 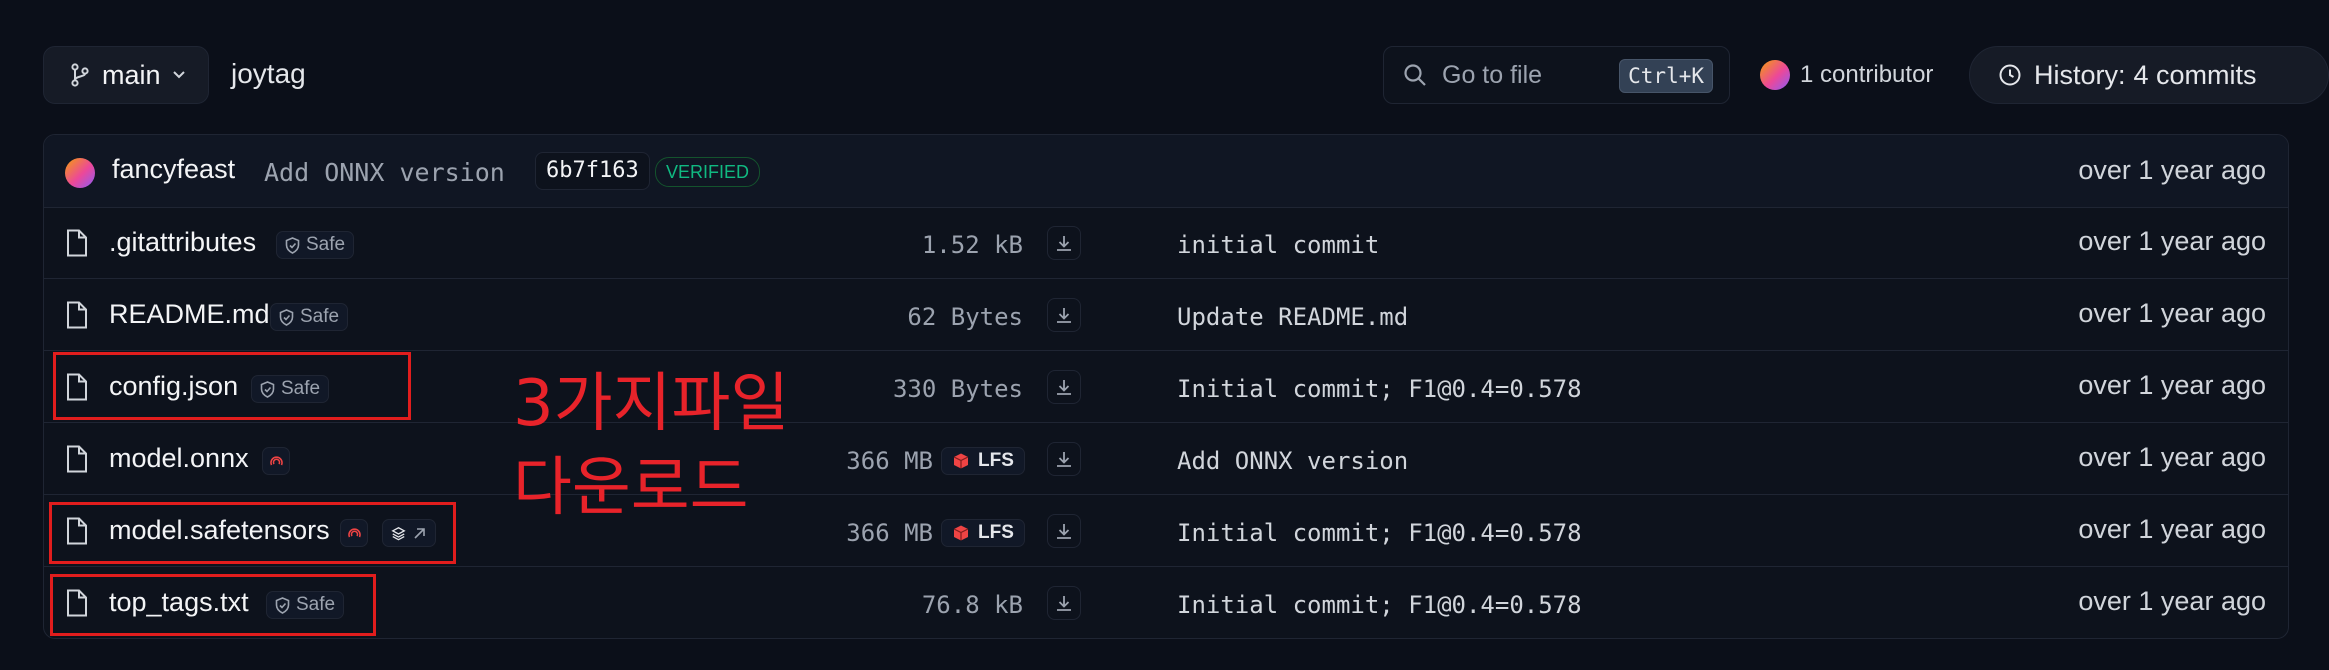 What do you see at coordinates (80, 75) in the screenshot?
I see `branch-icon` at bounding box center [80, 75].